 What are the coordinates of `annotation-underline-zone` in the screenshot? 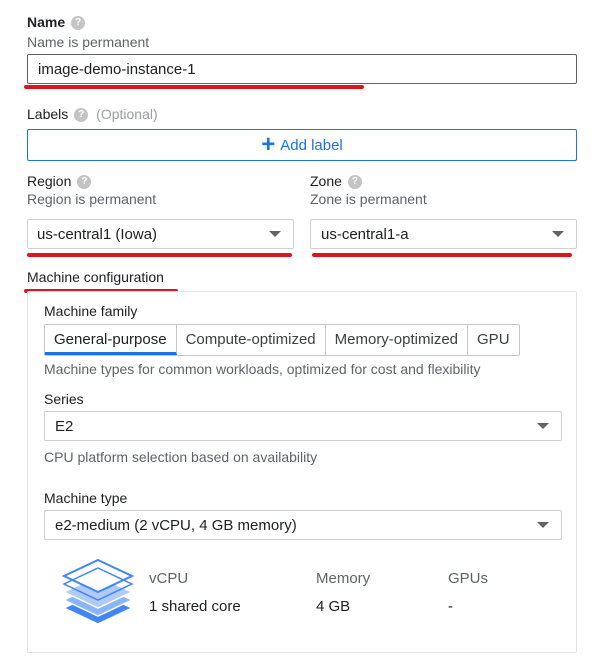 It's located at (442, 255).